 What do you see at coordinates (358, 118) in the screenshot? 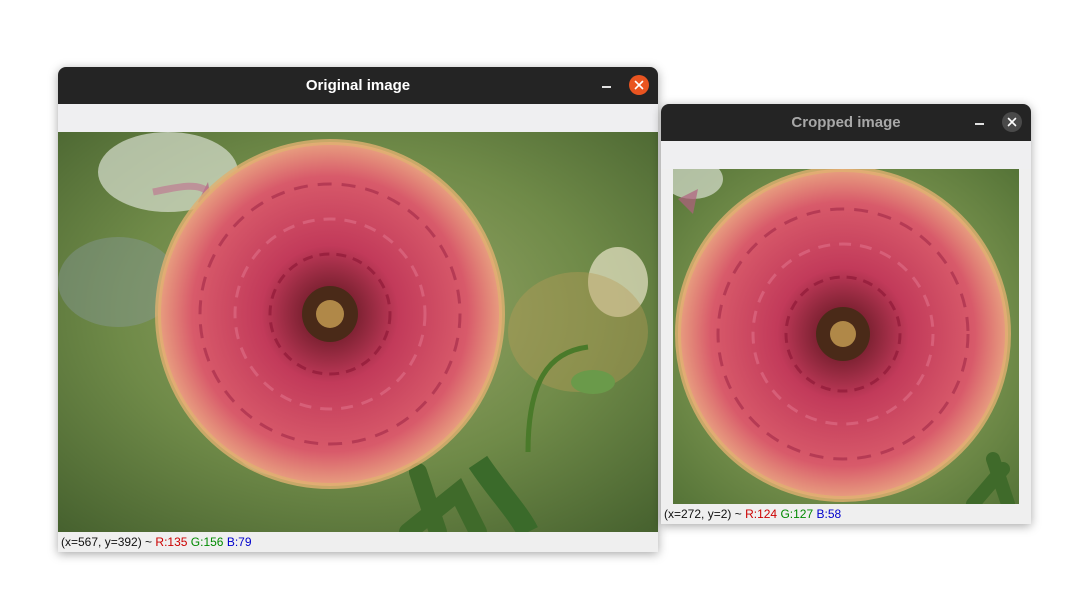
I see `original-toolbar` at bounding box center [358, 118].